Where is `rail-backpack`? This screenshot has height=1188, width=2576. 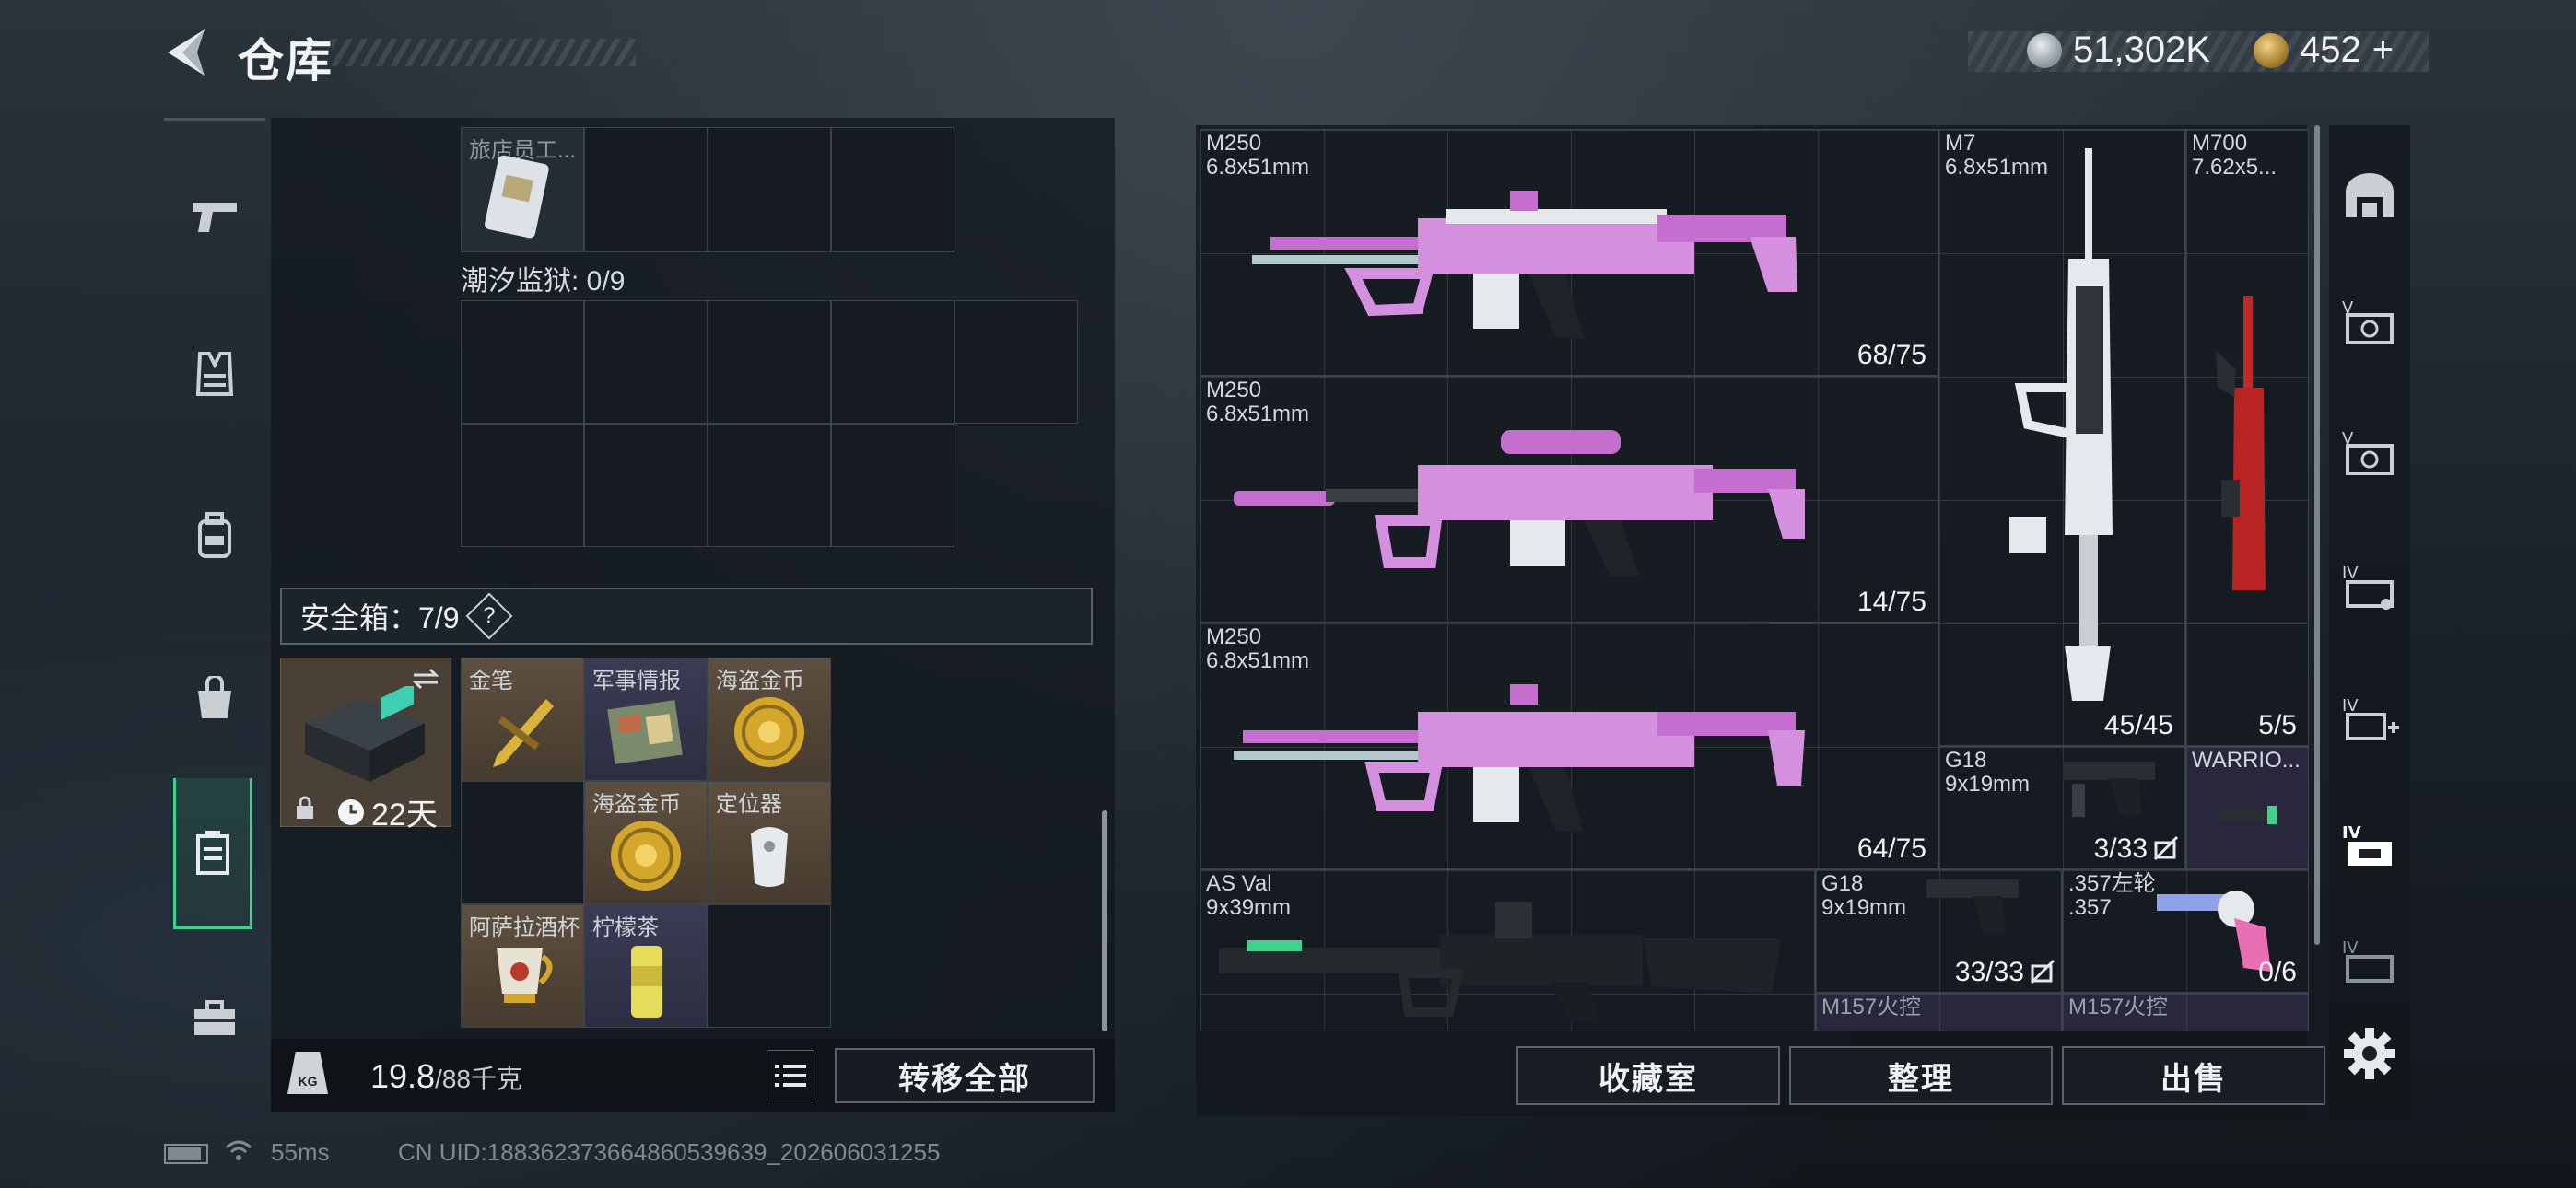
rail-backpack is located at coordinates (214, 536).